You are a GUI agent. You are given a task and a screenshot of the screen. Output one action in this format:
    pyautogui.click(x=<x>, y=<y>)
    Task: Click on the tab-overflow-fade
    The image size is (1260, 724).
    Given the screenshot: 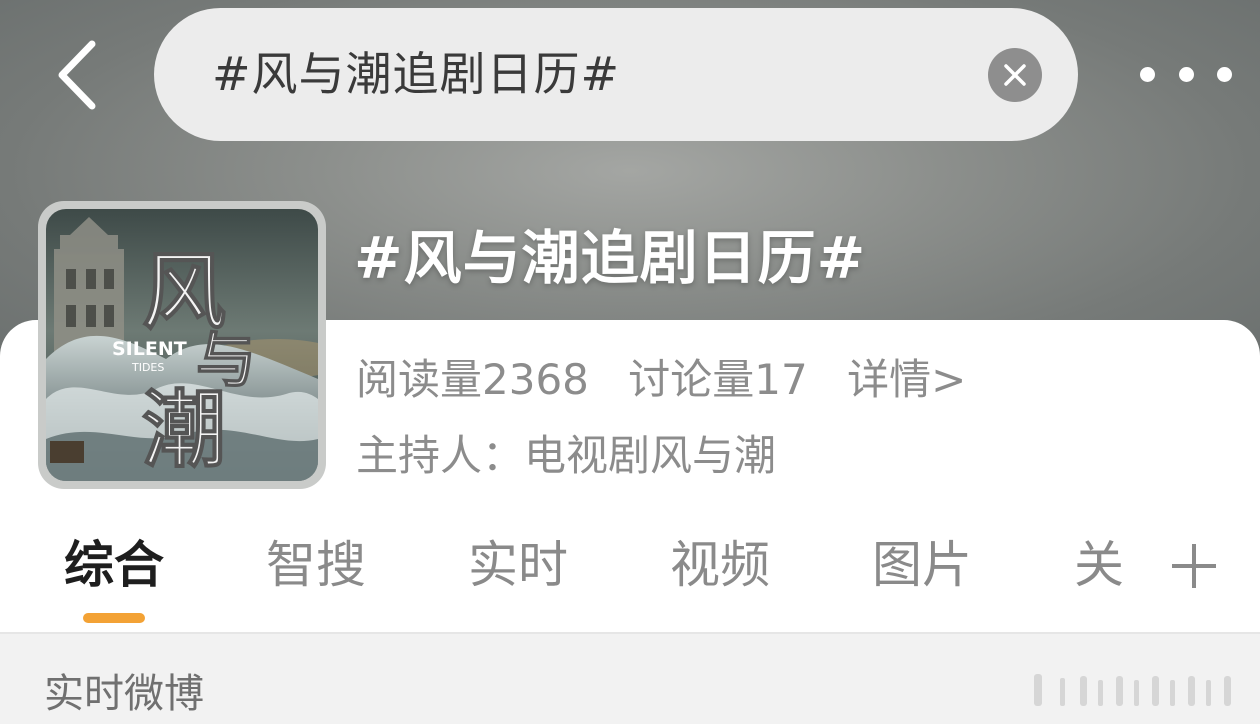 What is the action you would take?
    pyautogui.click(x=1140, y=570)
    